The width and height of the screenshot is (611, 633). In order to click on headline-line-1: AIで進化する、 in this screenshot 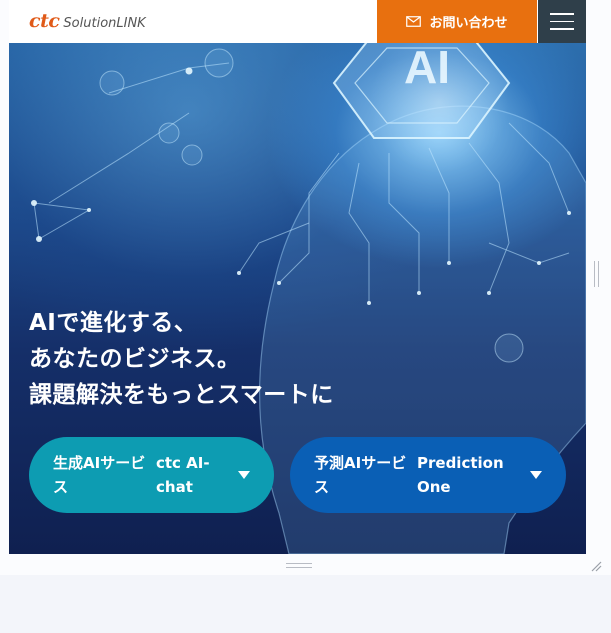, I will do `click(113, 323)`.